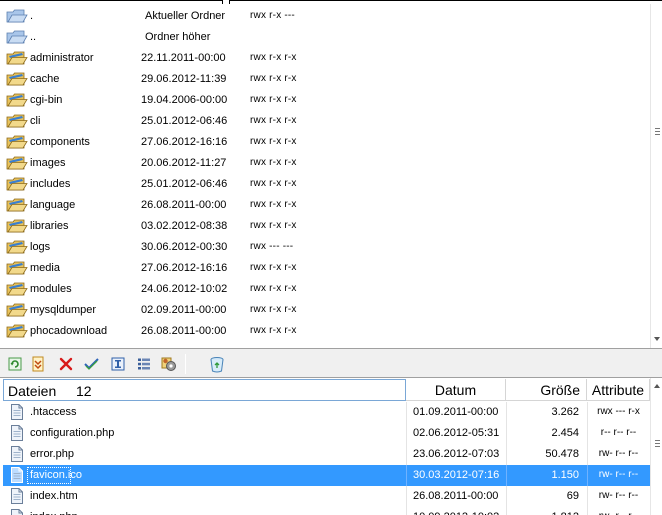 The height and width of the screenshot is (515, 662). I want to click on file-size: 3.262, so click(565, 412).